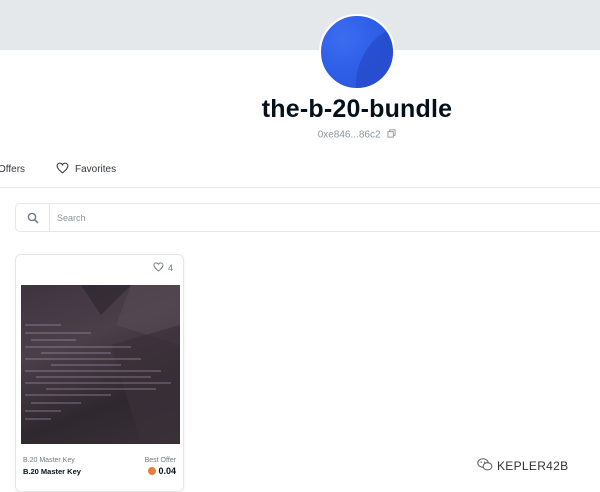 The width and height of the screenshot is (600, 492). What do you see at coordinates (300, 135) in the screenshot?
I see `contract-address-row: 0xe846...86c2` at bounding box center [300, 135].